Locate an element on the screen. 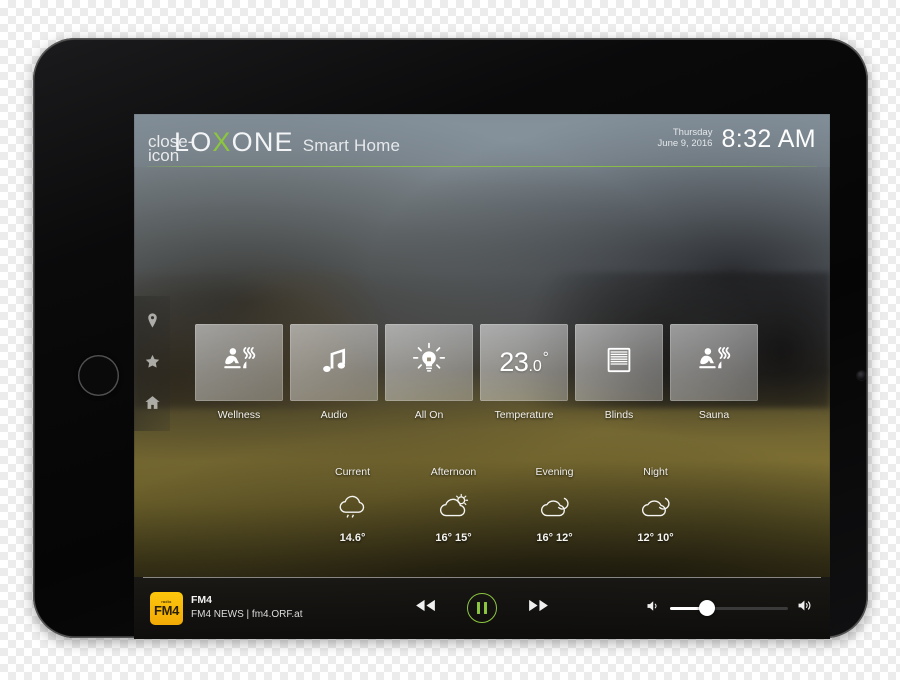 The height and width of the screenshot is (680, 900). date-label: June 9, 2016 is located at coordinates (685, 143).